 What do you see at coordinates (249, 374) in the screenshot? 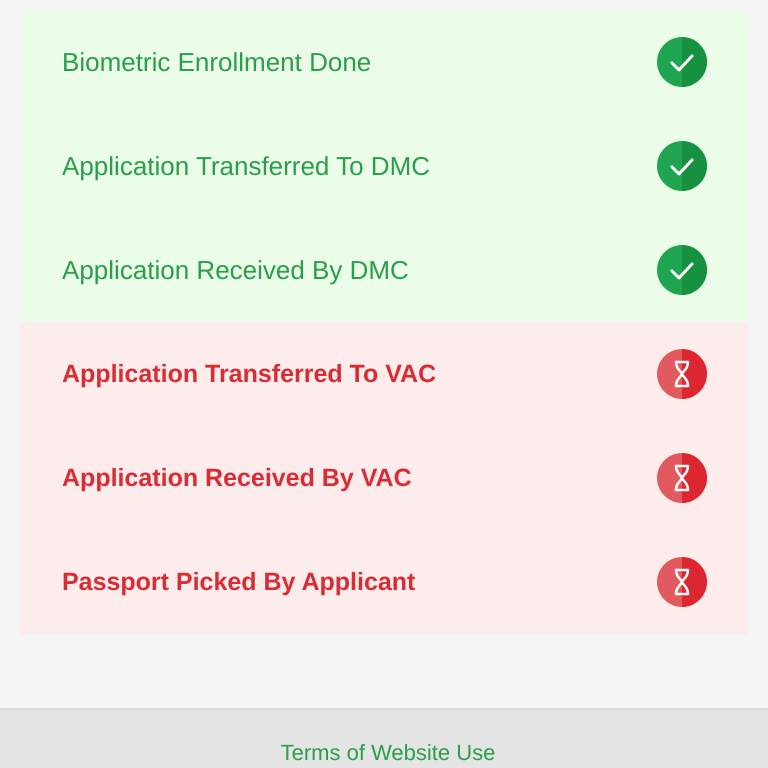
I see `step-label: Application Transferred To VAC` at bounding box center [249, 374].